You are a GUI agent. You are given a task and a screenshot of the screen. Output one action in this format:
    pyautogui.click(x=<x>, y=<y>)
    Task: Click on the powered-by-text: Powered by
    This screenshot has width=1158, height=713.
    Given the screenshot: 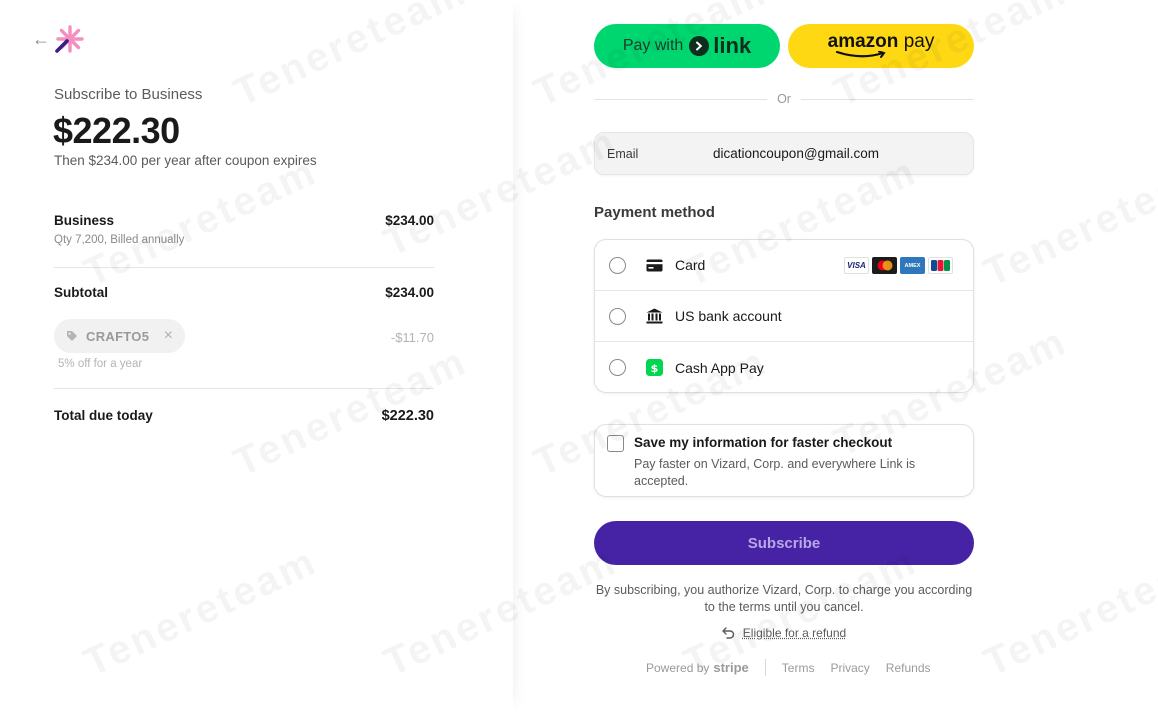 What is the action you would take?
    pyautogui.click(x=678, y=668)
    